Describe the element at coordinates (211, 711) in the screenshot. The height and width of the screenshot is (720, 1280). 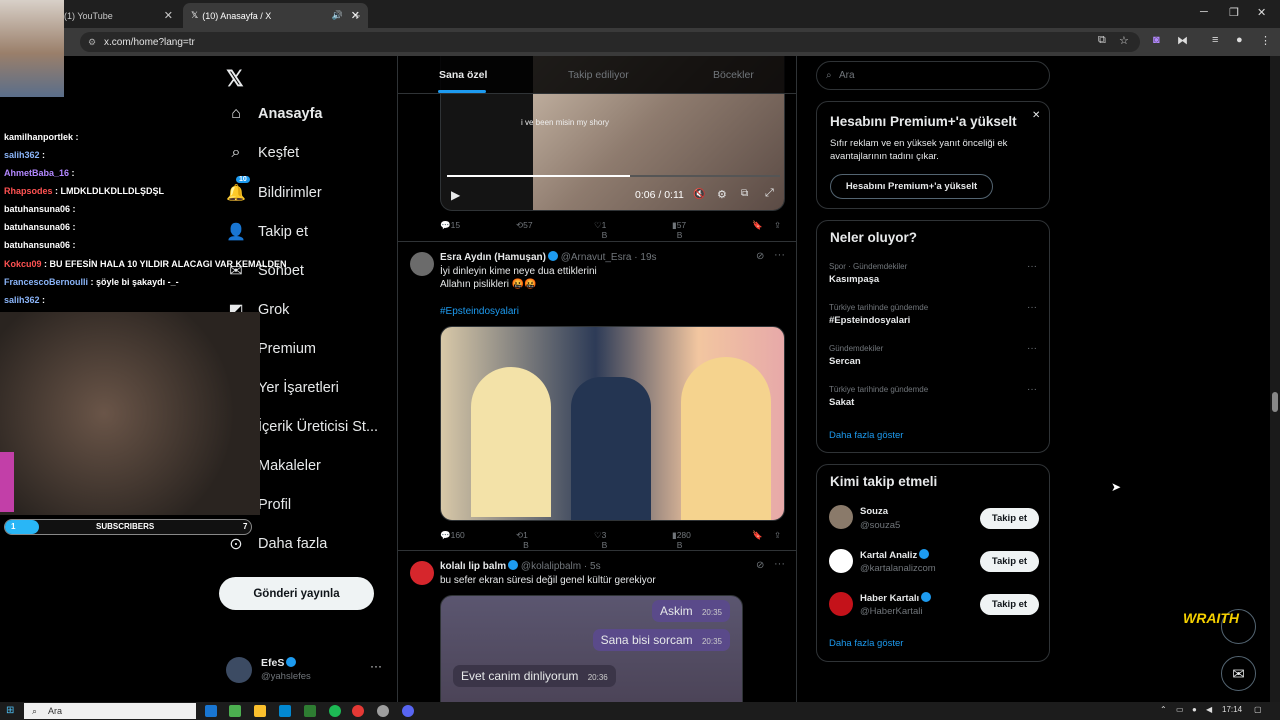
I see `edge-icon` at that location.